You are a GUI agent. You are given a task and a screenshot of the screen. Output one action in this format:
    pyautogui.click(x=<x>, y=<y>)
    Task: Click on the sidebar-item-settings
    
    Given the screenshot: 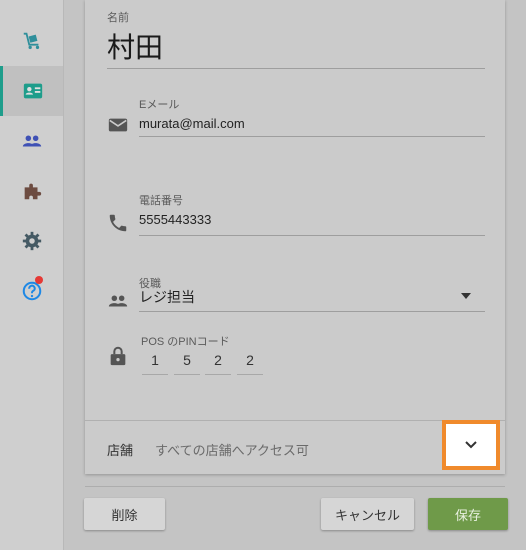 What is the action you would take?
    pyautogui.click(x=31, y=241)
    